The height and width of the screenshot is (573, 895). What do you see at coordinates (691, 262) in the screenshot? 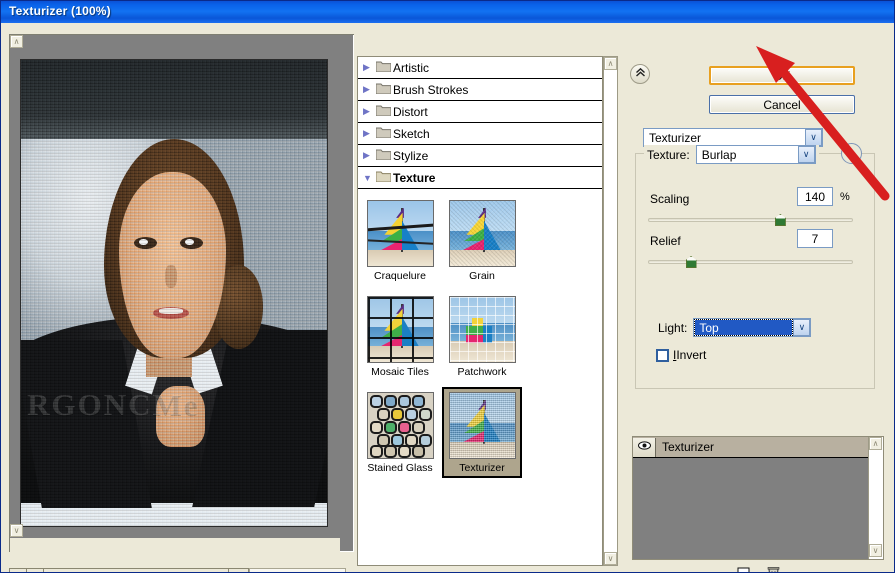
I see `relief-slider-thumb` at bounding box center [691, 262].